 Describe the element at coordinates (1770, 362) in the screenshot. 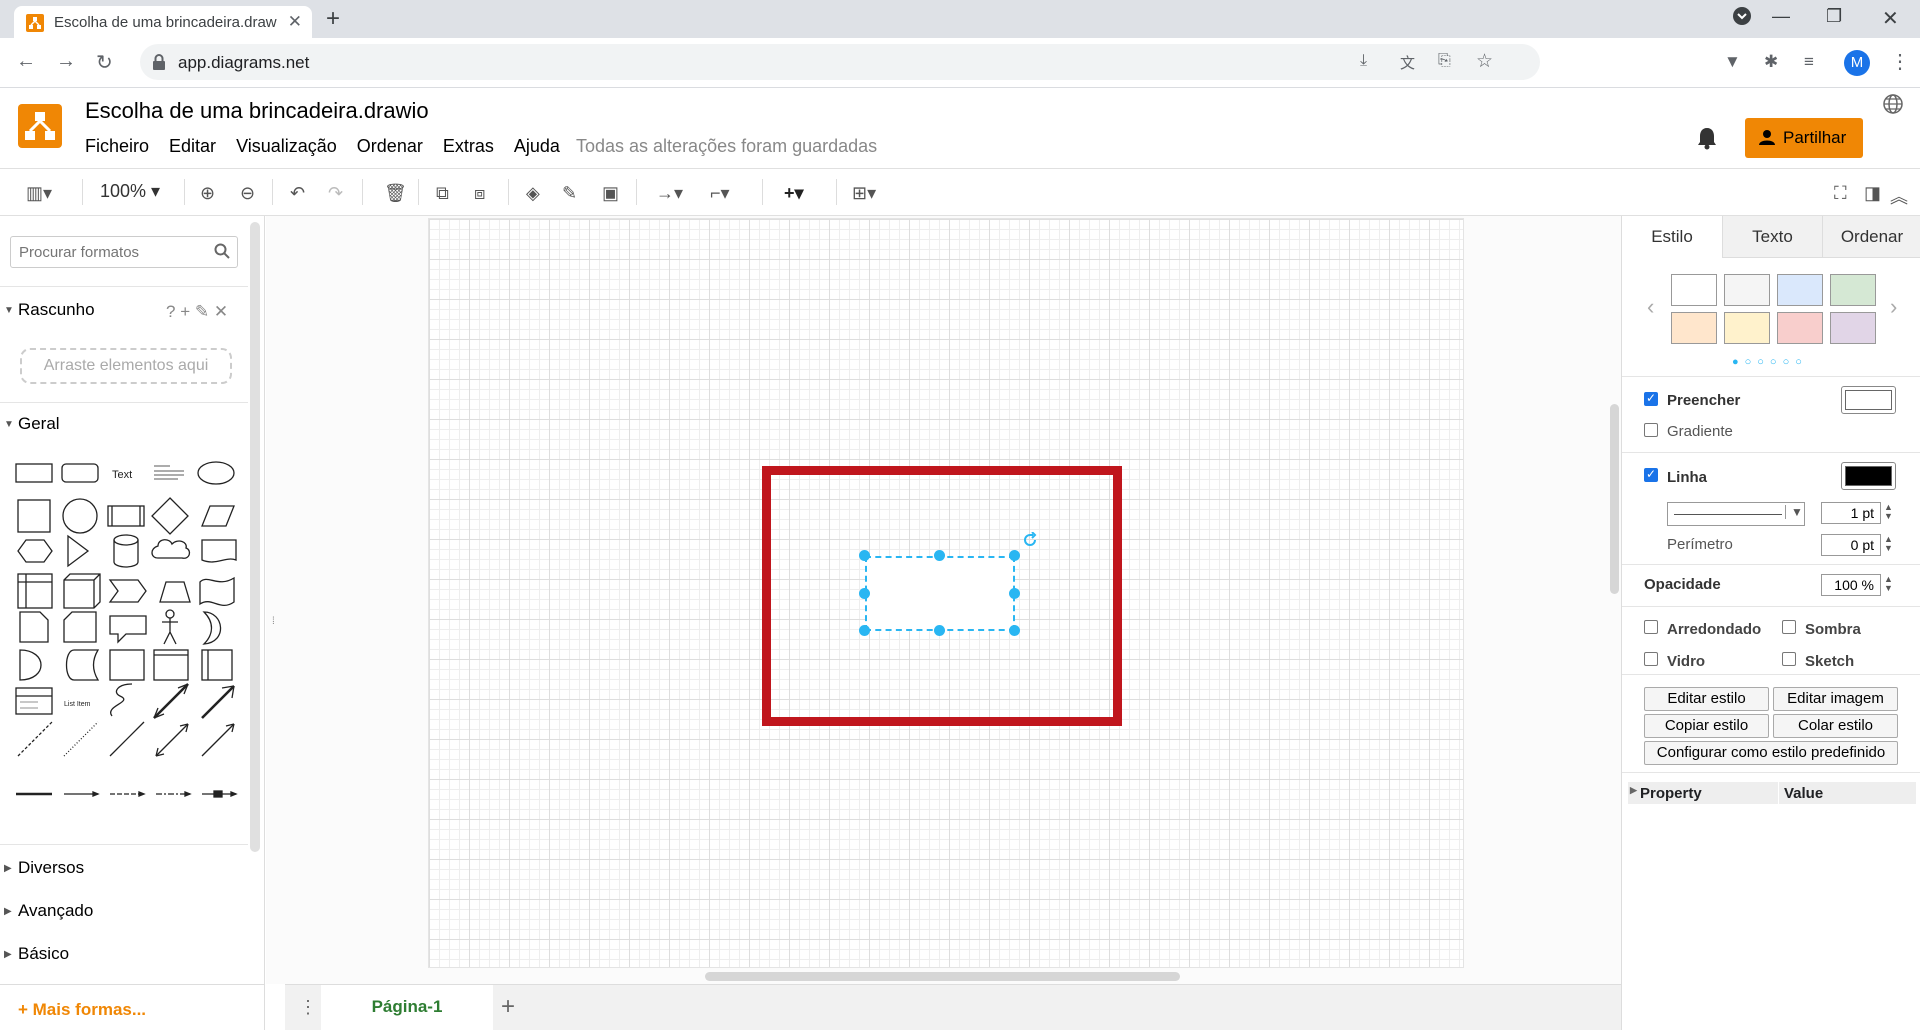

I see `swatch-page-dots: ●○○○○○` at that location.